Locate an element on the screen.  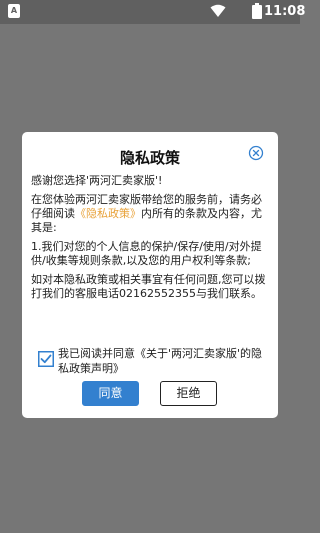
status-bar: A 11:08 is located at coordinates (153, 12).